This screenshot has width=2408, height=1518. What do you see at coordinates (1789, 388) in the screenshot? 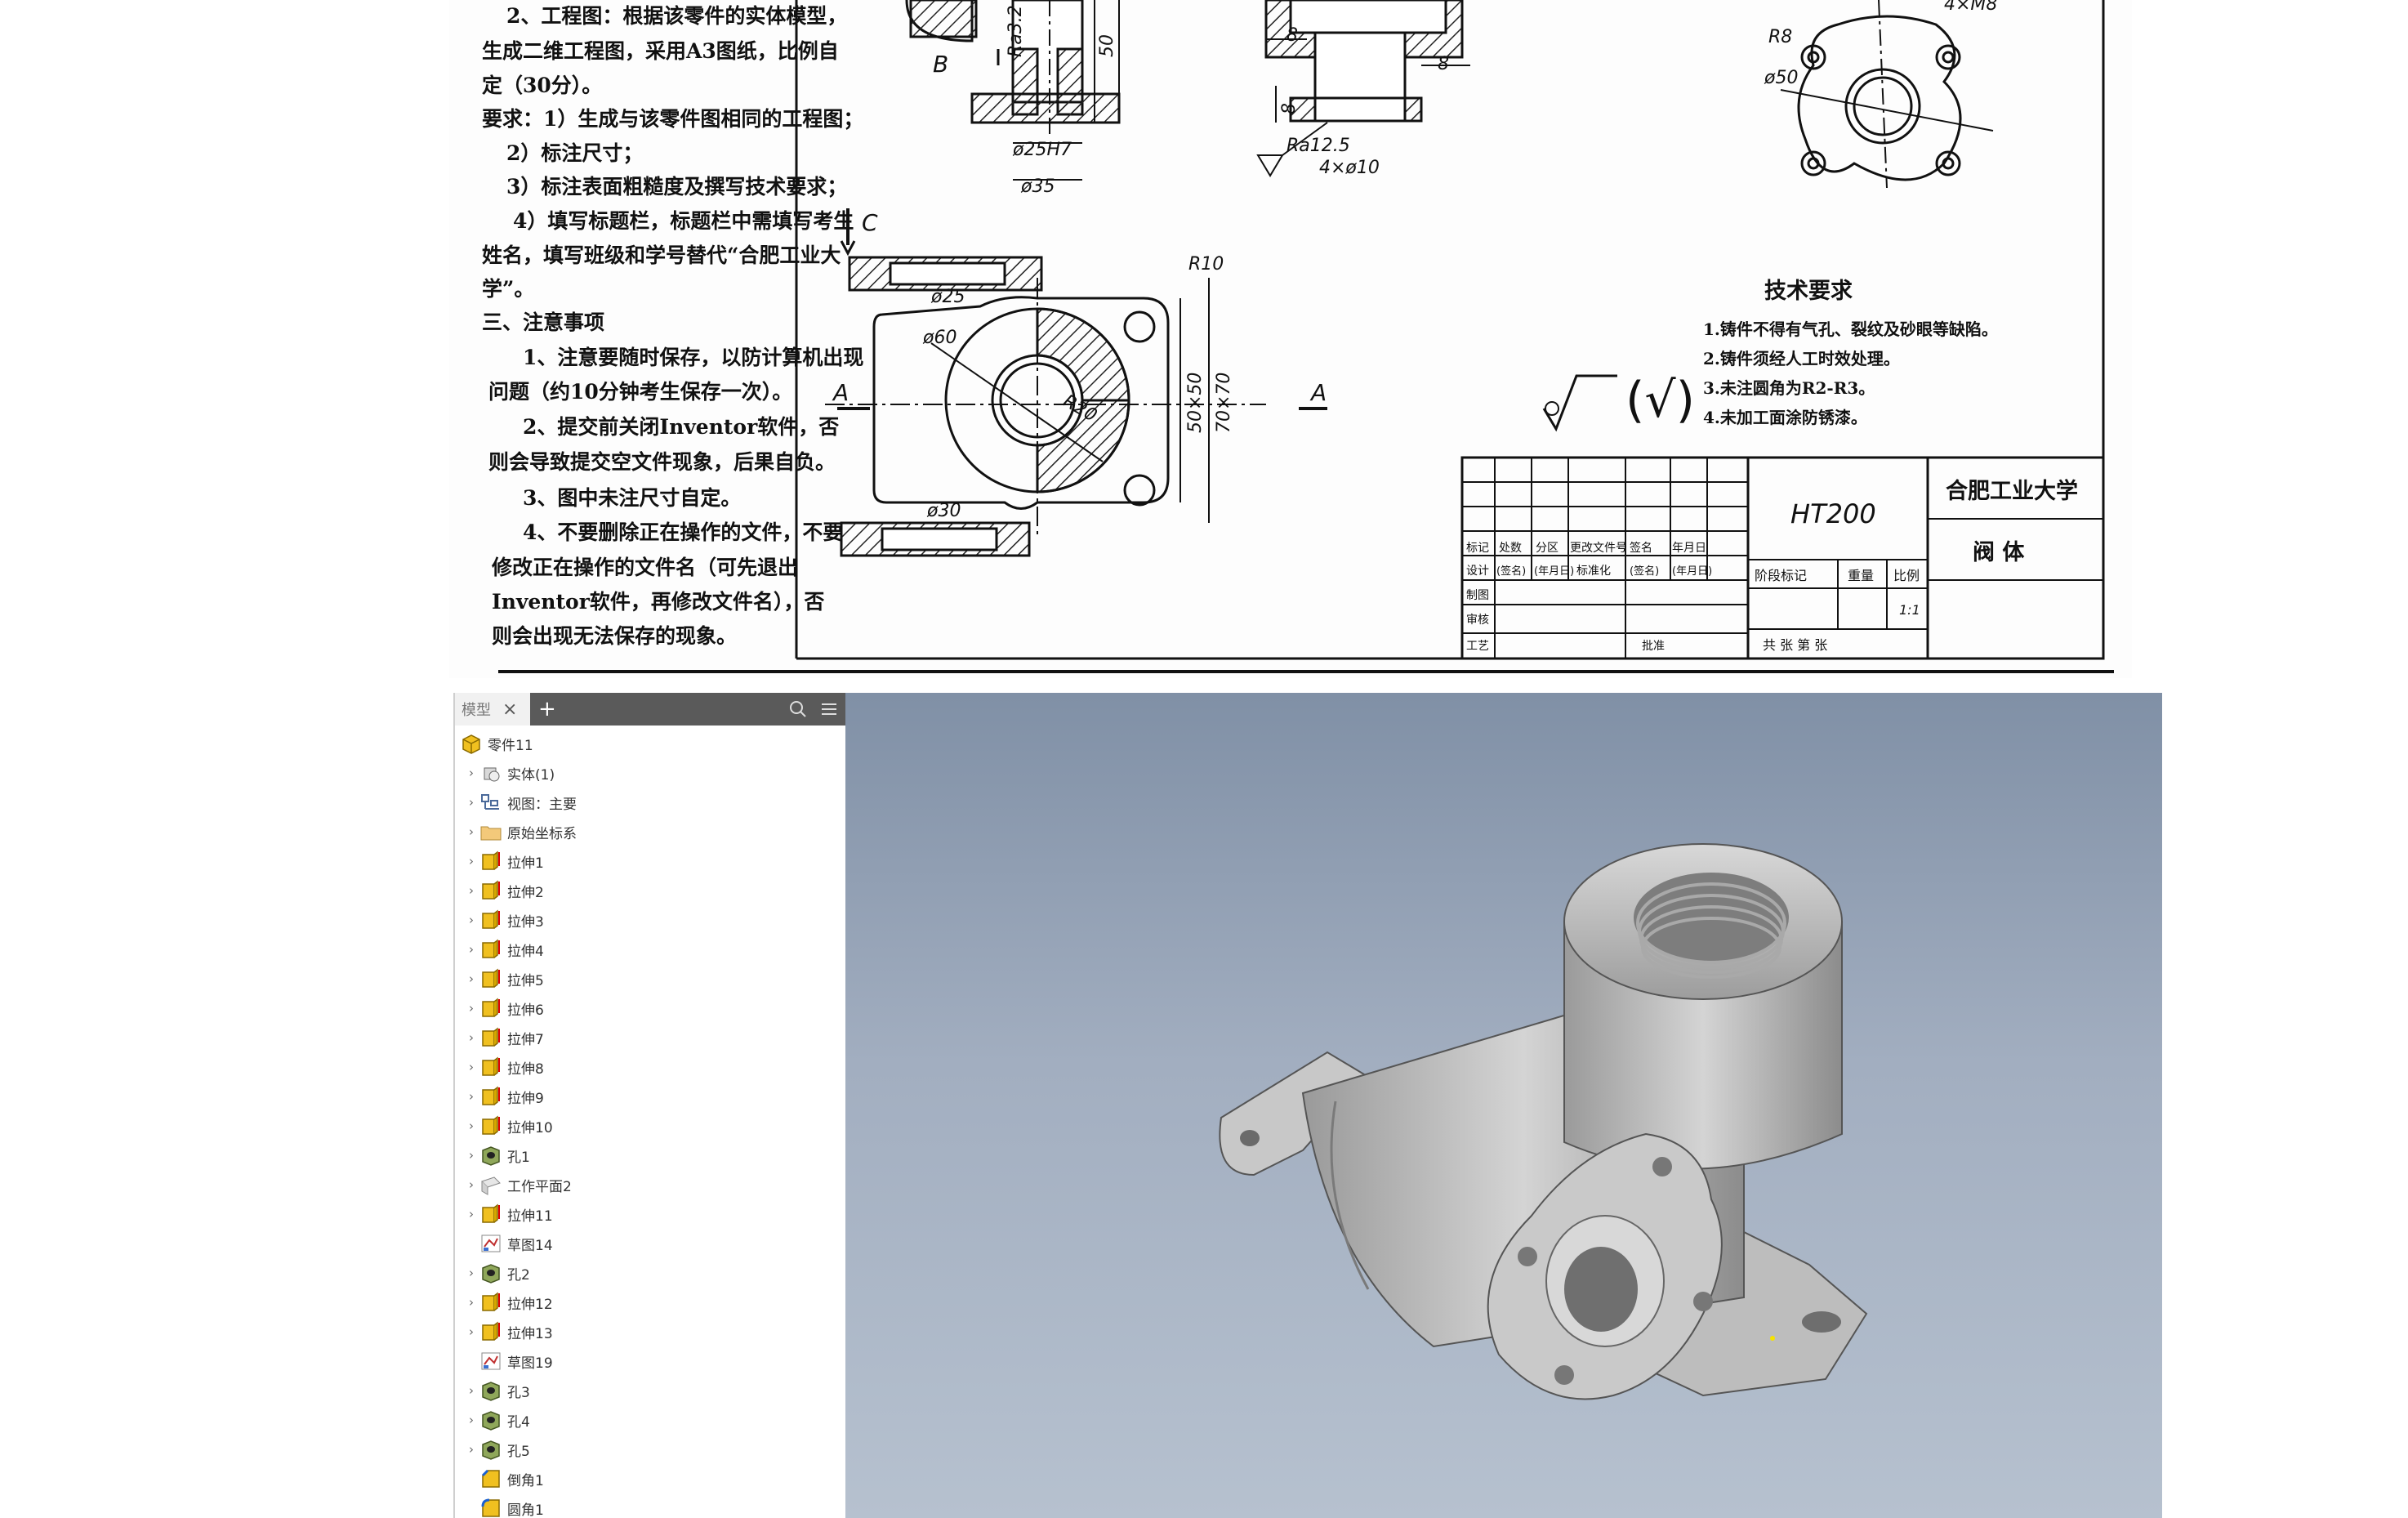
I see `tech-req-3: 3.未注圆角为R2-R3。` at bounding box center [1789, 388].